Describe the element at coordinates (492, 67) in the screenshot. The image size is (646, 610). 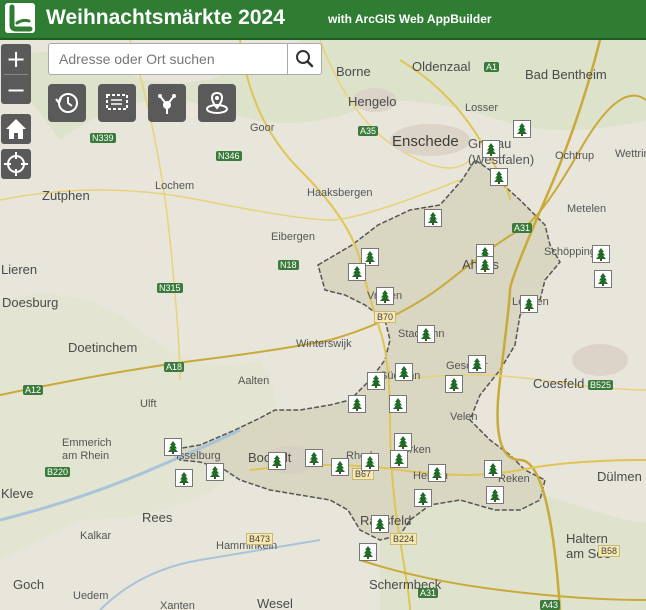
I see `road-shield: A1` at that location.